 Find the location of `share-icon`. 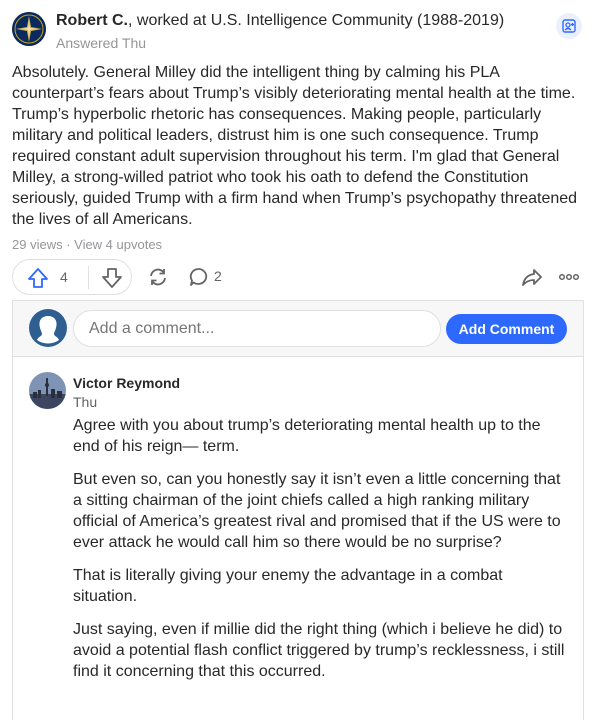

share-icon is located at coordinates (532, 277).